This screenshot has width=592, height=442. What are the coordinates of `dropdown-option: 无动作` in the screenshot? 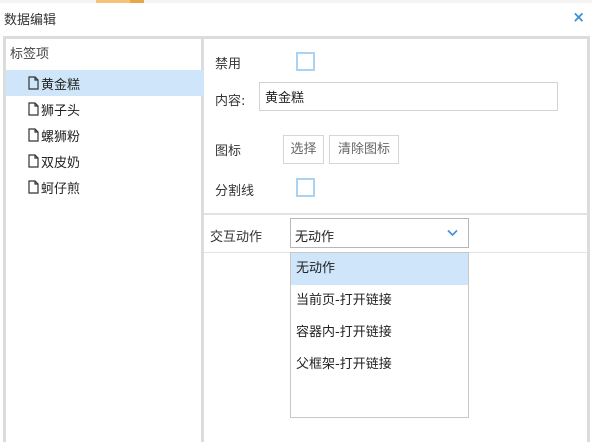 It's located at (379, 269).